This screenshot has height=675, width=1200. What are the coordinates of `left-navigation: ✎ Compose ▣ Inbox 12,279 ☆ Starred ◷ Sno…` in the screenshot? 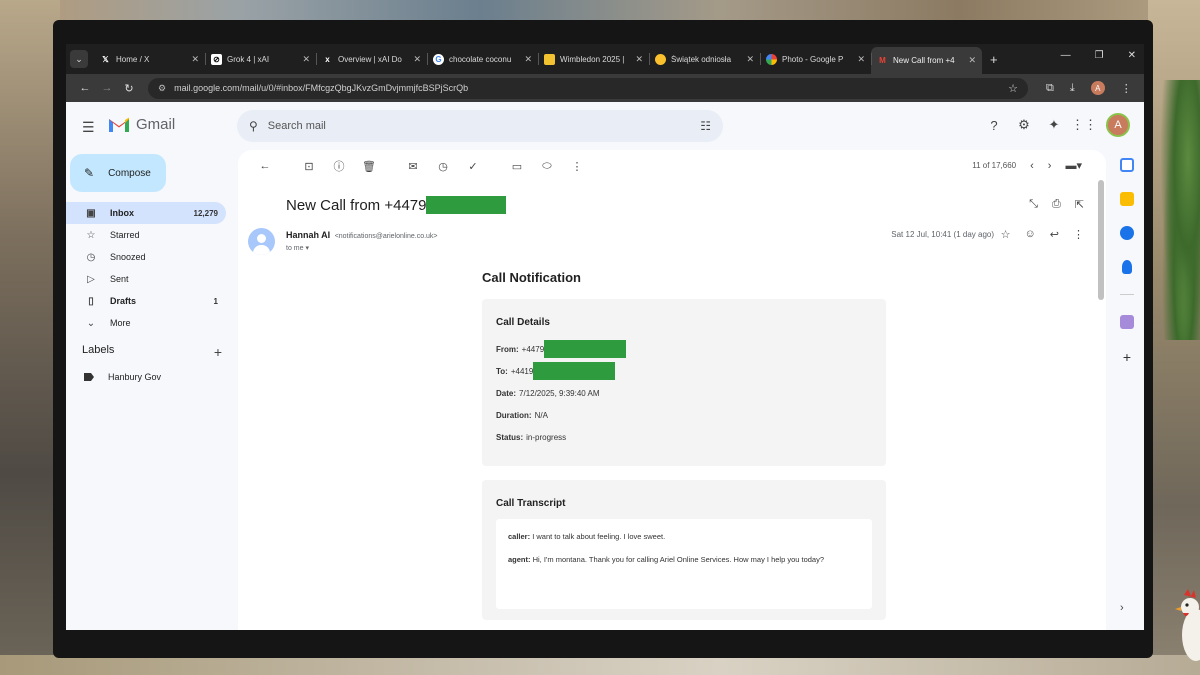 It's located at (151, 390).